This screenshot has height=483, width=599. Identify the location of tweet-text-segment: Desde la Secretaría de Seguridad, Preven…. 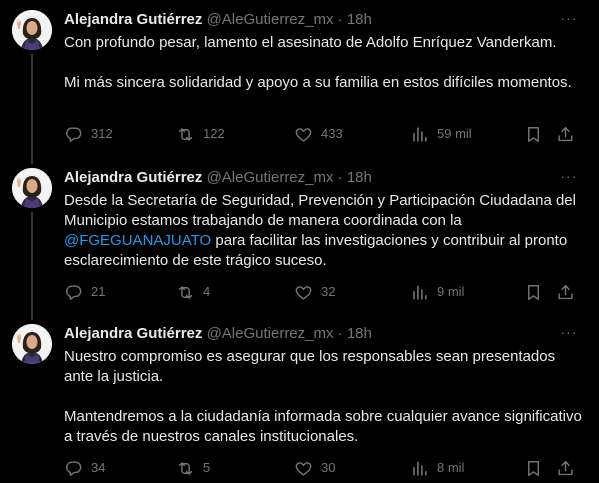
(320, 210).